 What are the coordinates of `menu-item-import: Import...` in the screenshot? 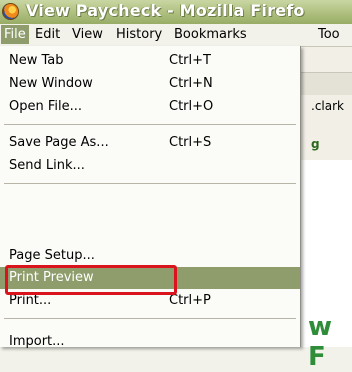 It's located at (150, 342).